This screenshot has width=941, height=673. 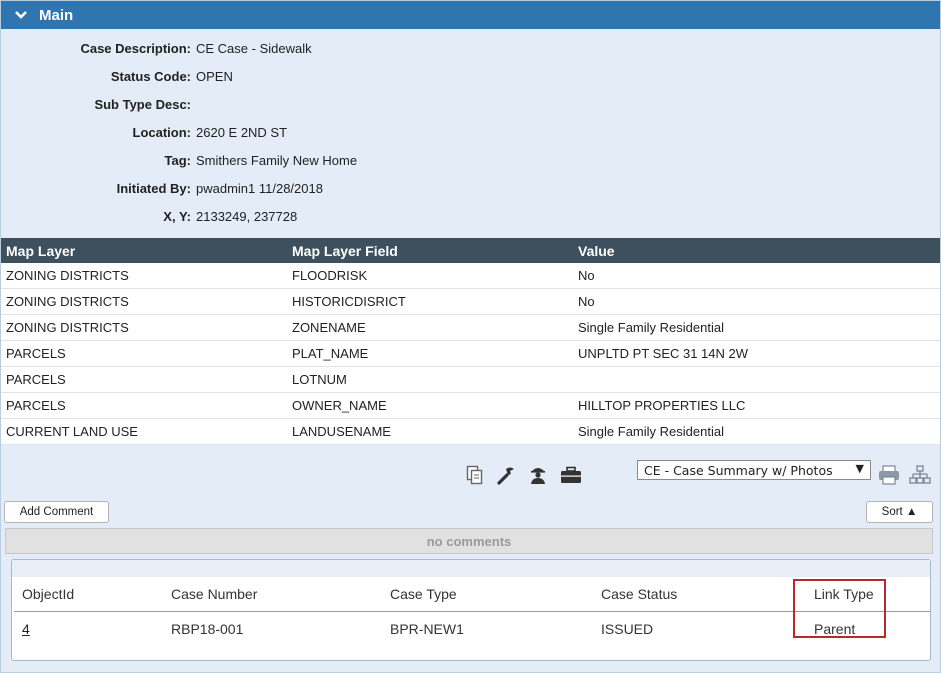 I want to click on column-header: Link Type, so click(x=868, y=594).